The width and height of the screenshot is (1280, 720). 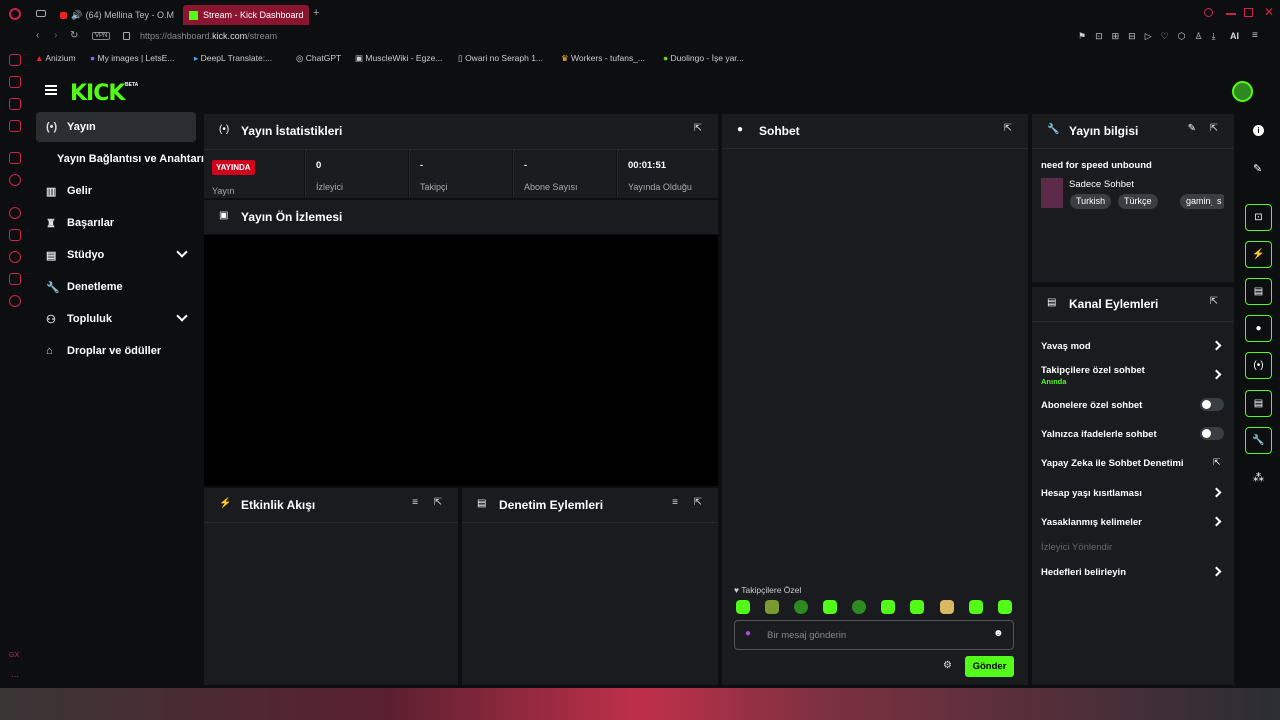 I want to click on ai-button: AI, so click(x=1234, y=36).